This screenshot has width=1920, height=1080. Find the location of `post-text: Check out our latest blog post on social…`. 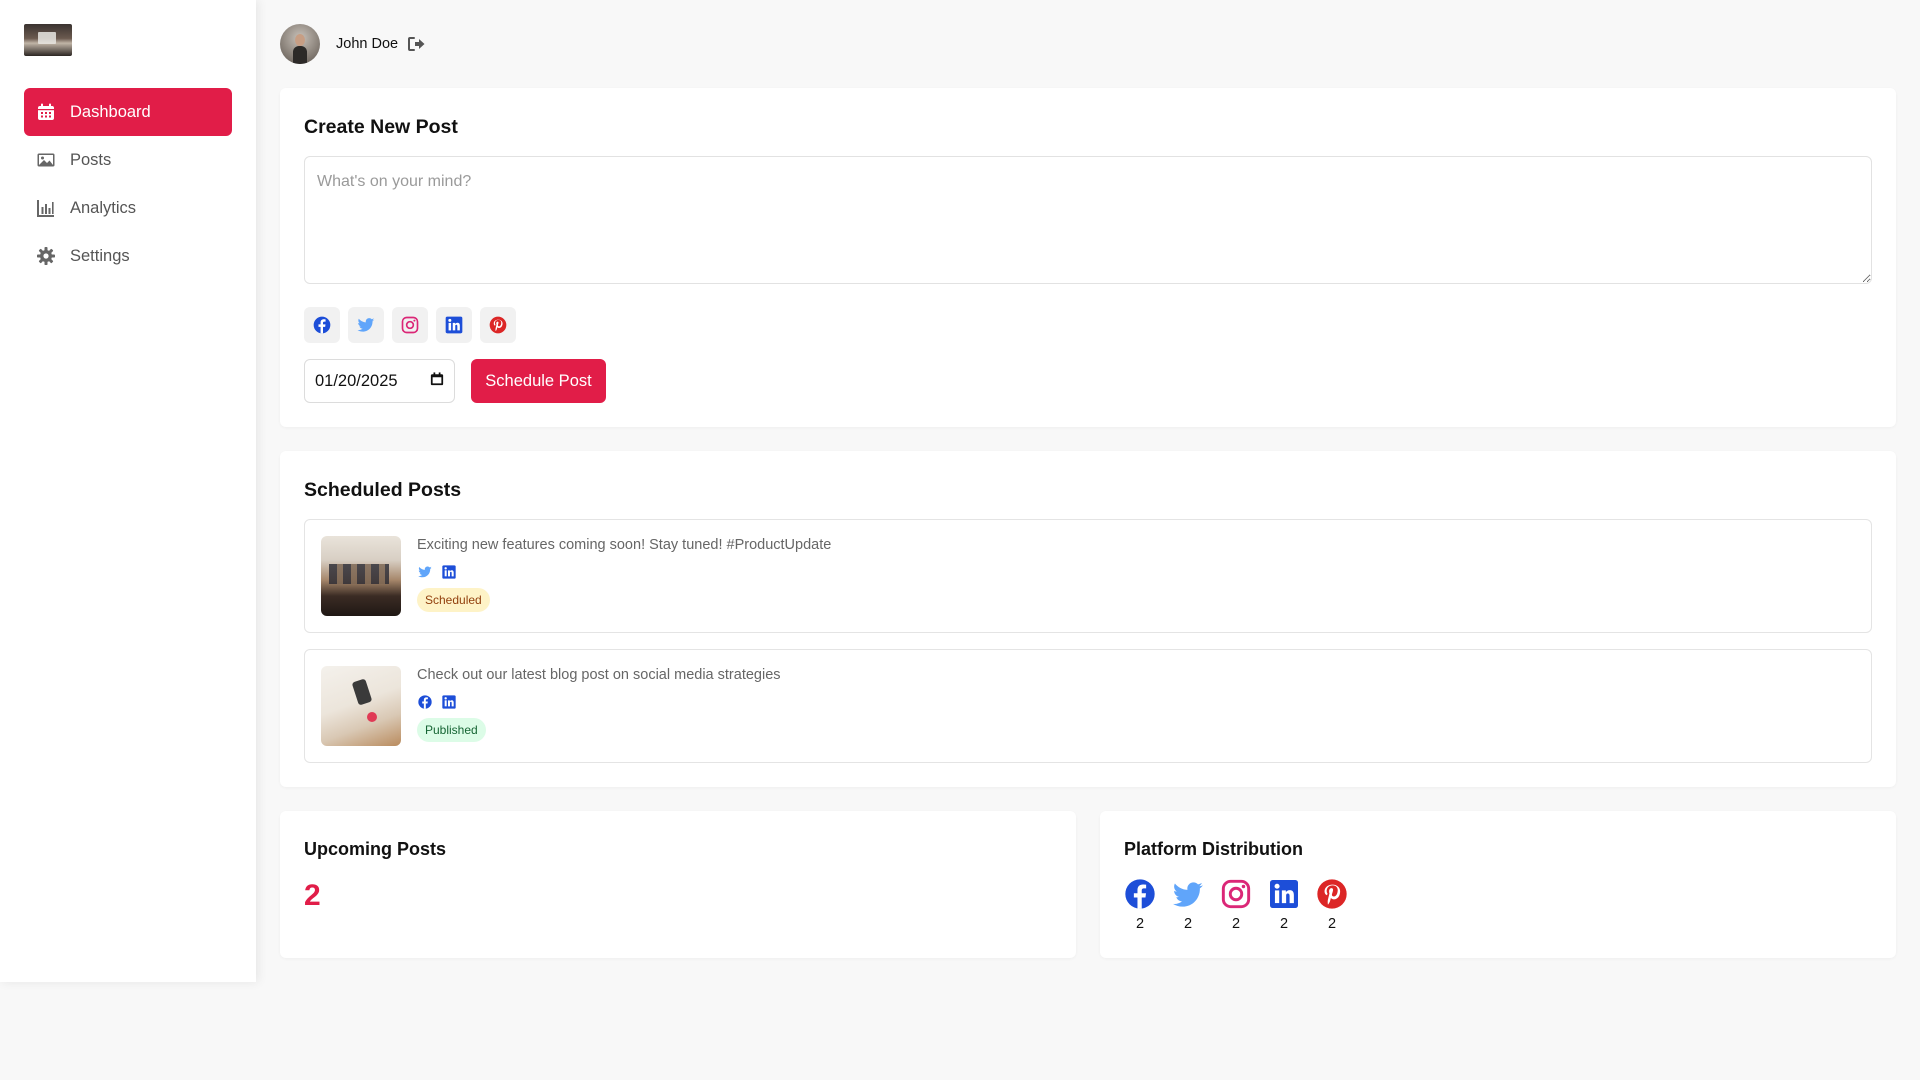

post-text: Check out our latest blog post on social… is located at coordinates (599, 675).